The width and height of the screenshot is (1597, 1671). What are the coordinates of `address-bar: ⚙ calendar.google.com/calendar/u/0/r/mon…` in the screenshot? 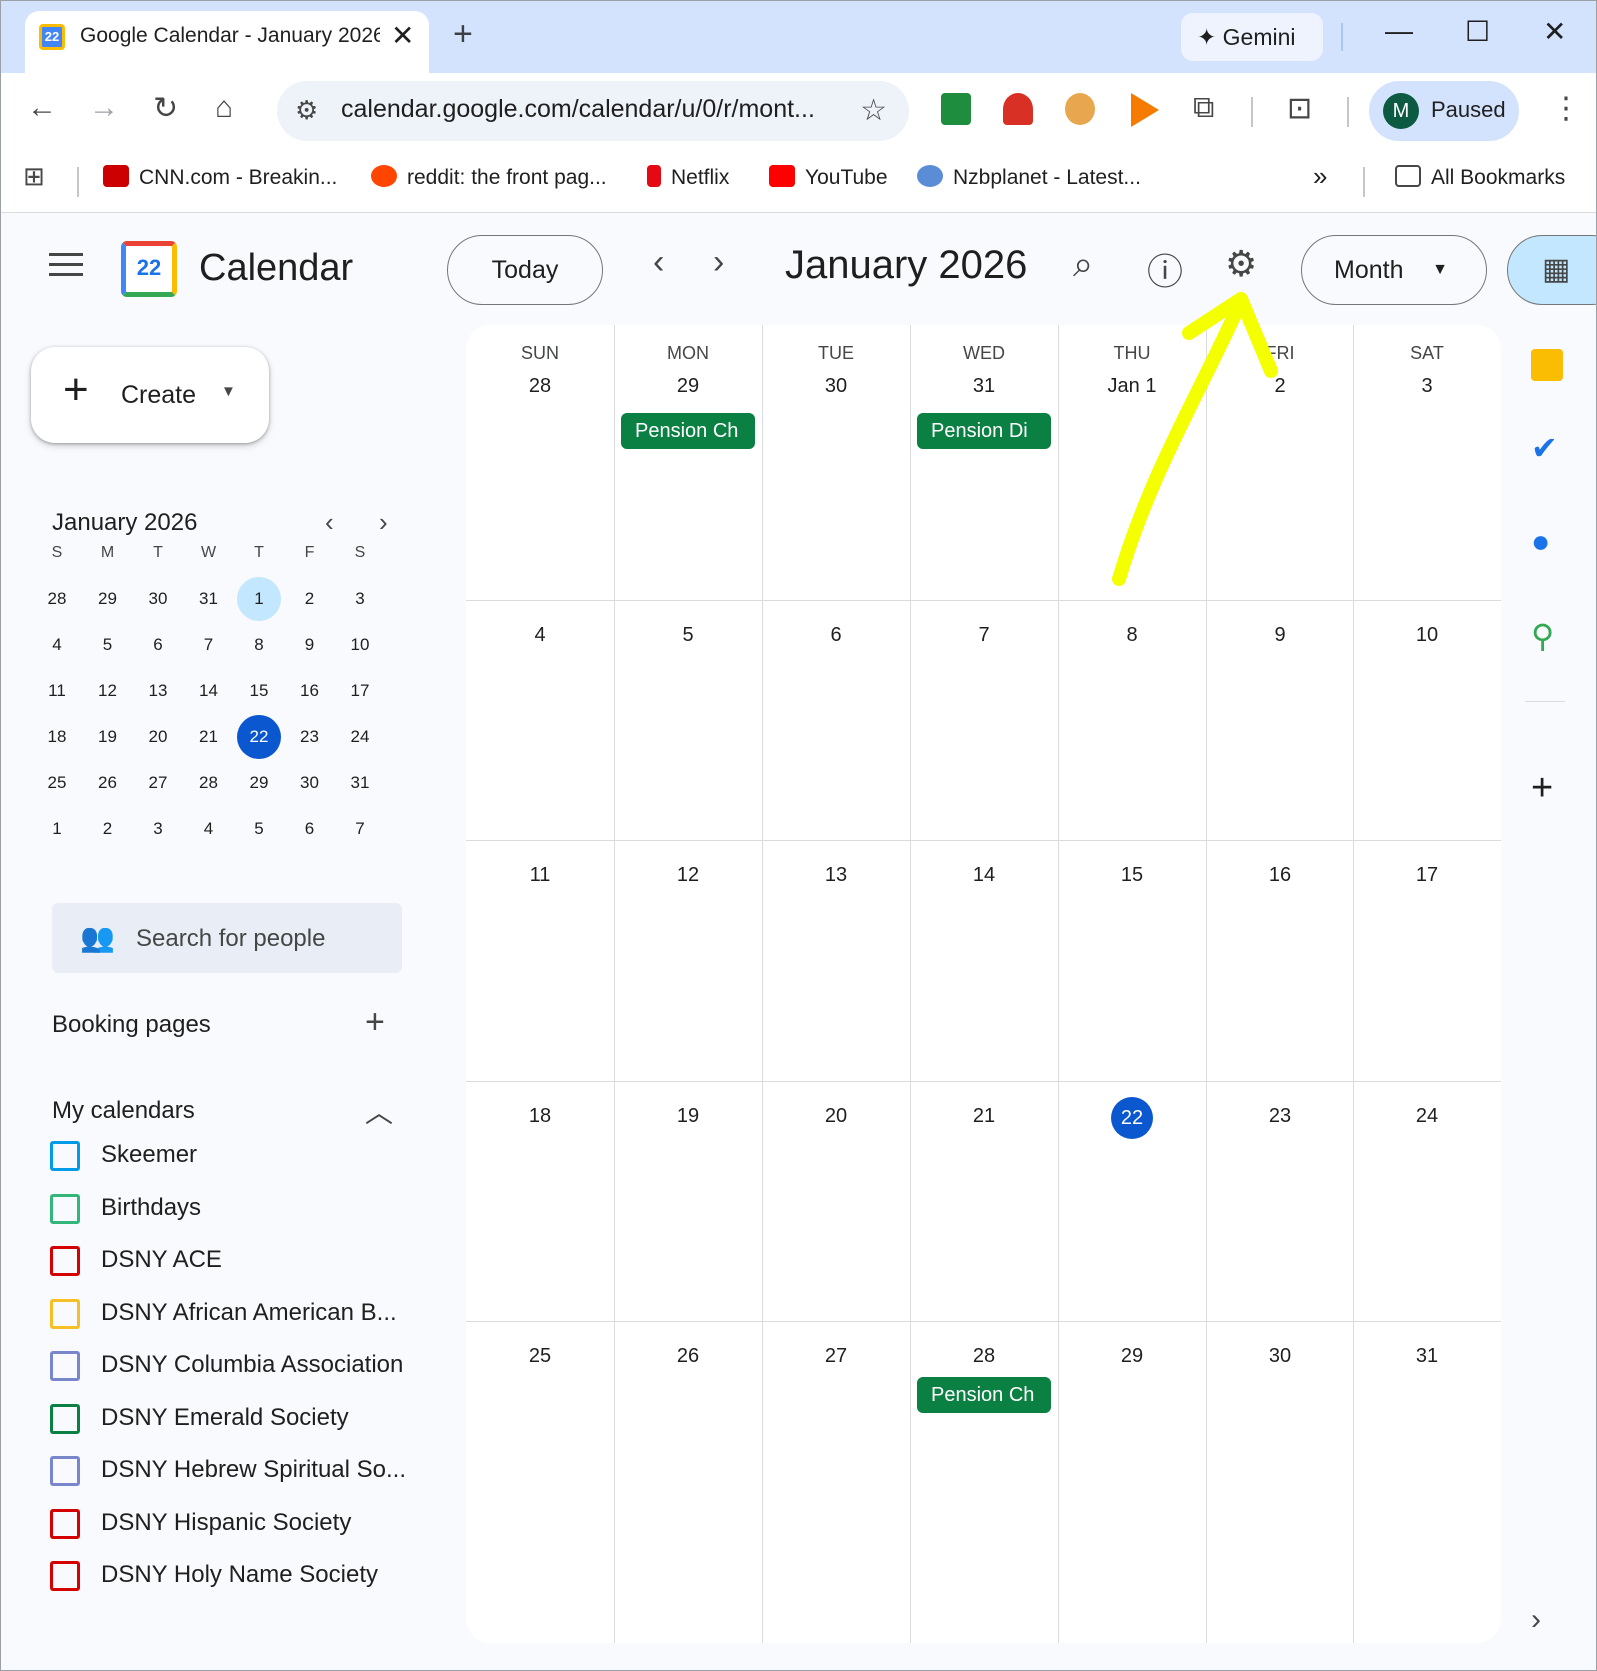 It's located at (593, 111).